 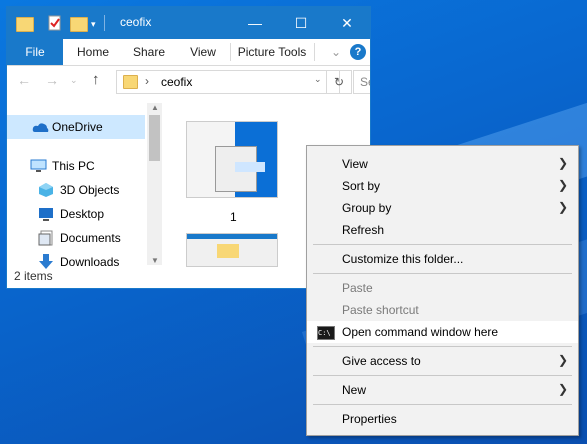 I want to click on tab-file: File, so click(x=35, y=52).